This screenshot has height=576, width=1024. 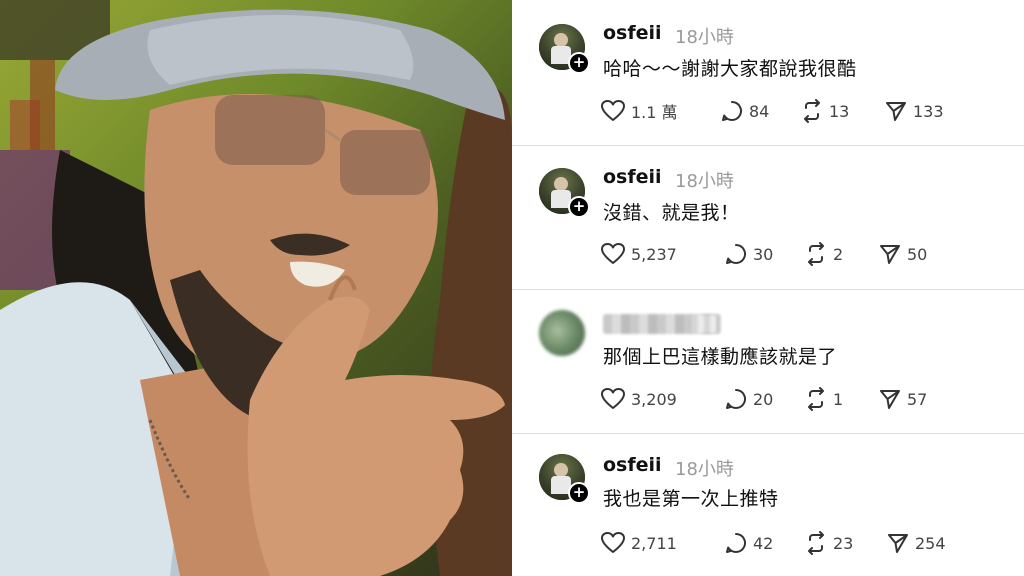 I want to click on post-text: 沒錯、就是我！, so click(x=671, y=213).